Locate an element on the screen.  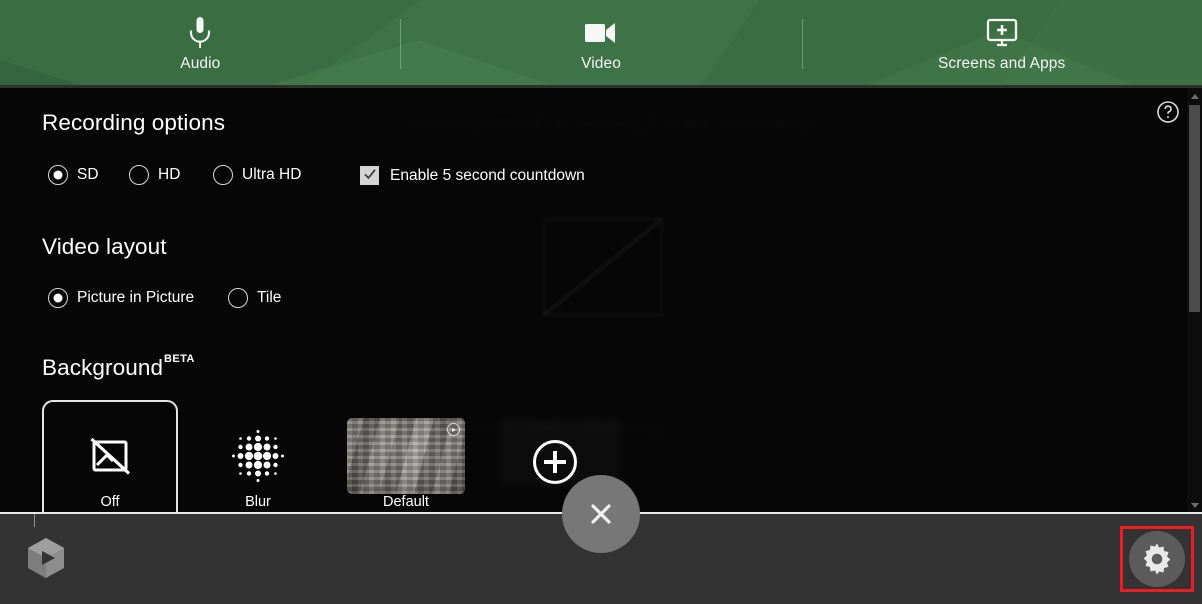
no-image-icon is located at coordinates (110, 456).